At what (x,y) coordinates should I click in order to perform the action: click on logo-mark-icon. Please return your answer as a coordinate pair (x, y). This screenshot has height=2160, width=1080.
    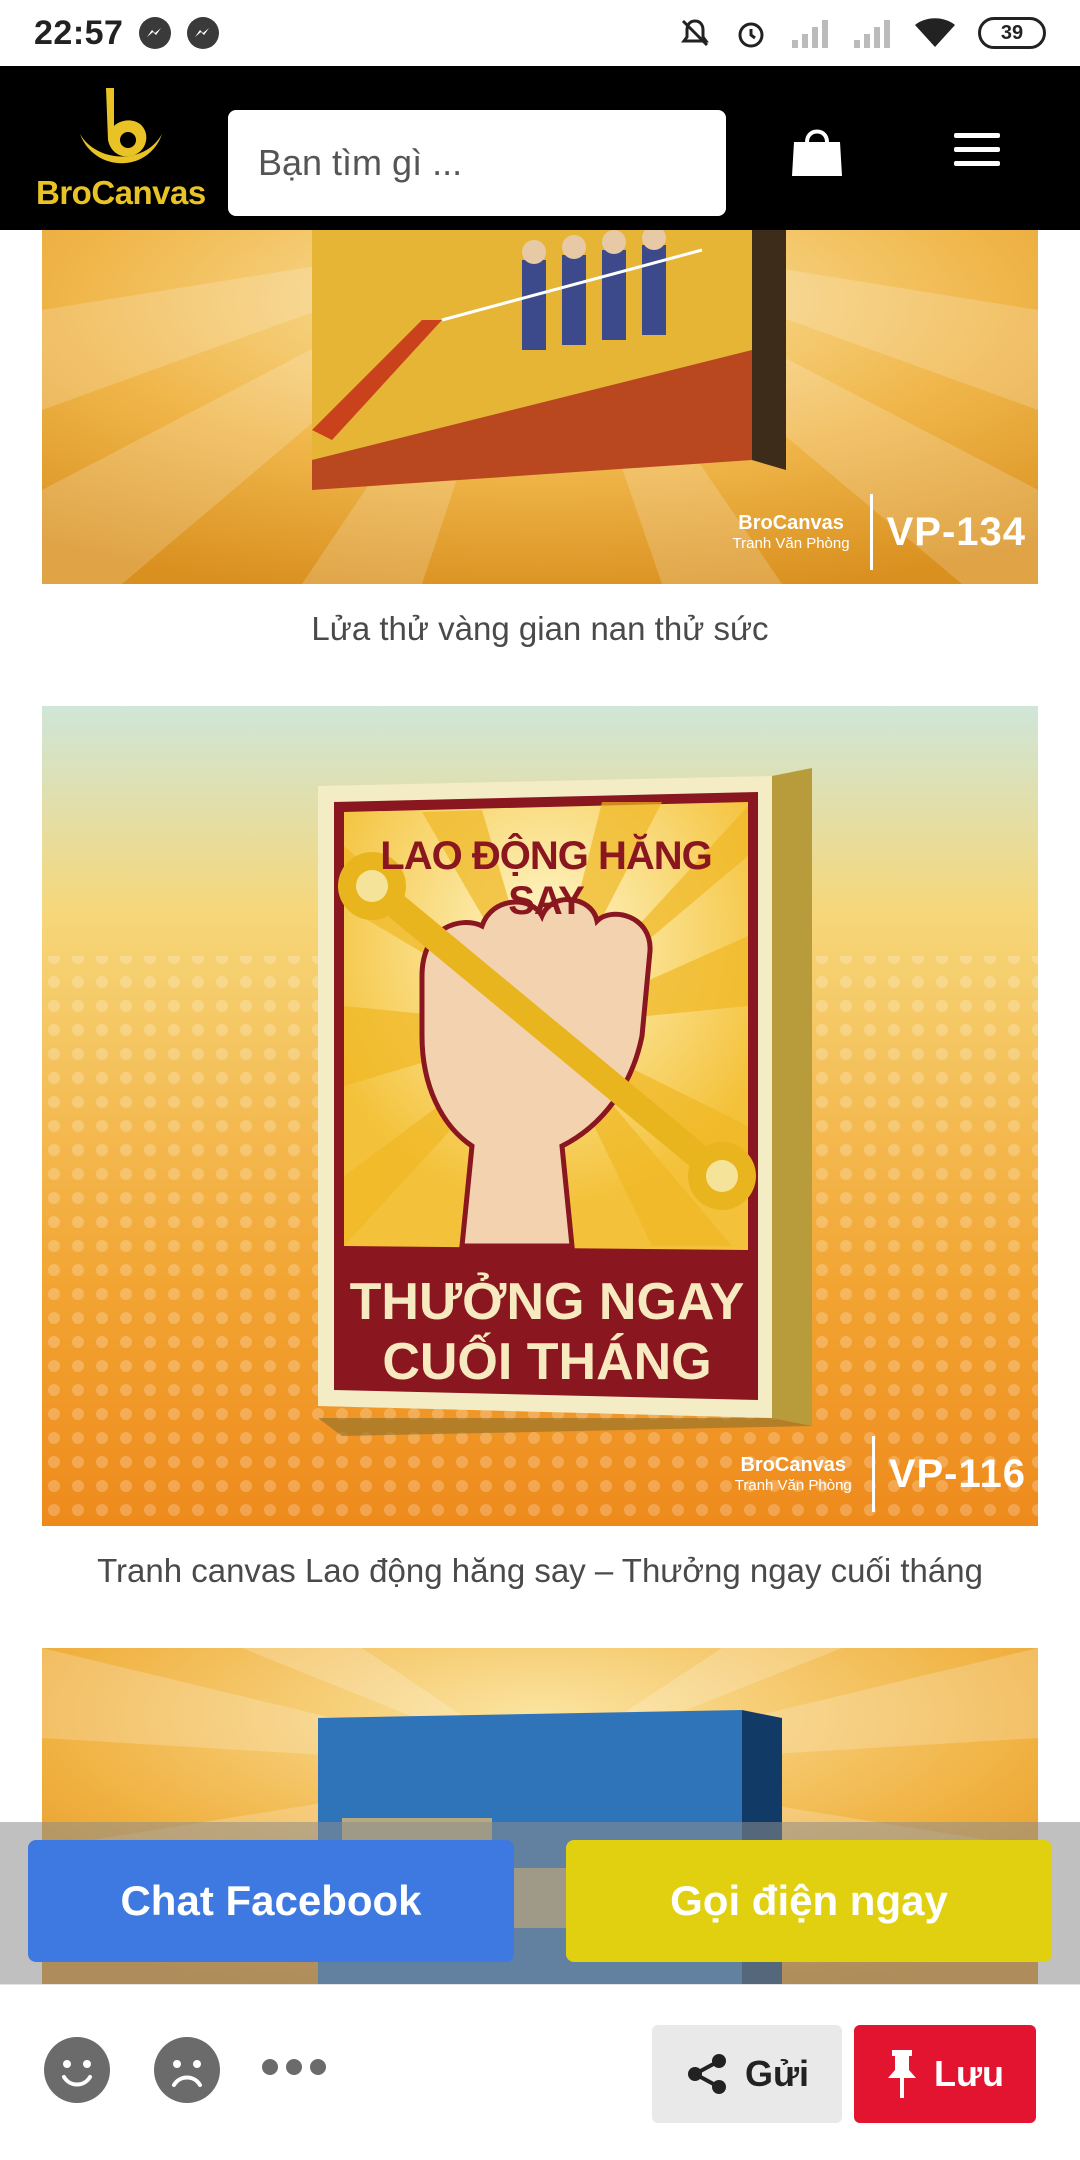
    Looking at the image, I should click on (121, 126).